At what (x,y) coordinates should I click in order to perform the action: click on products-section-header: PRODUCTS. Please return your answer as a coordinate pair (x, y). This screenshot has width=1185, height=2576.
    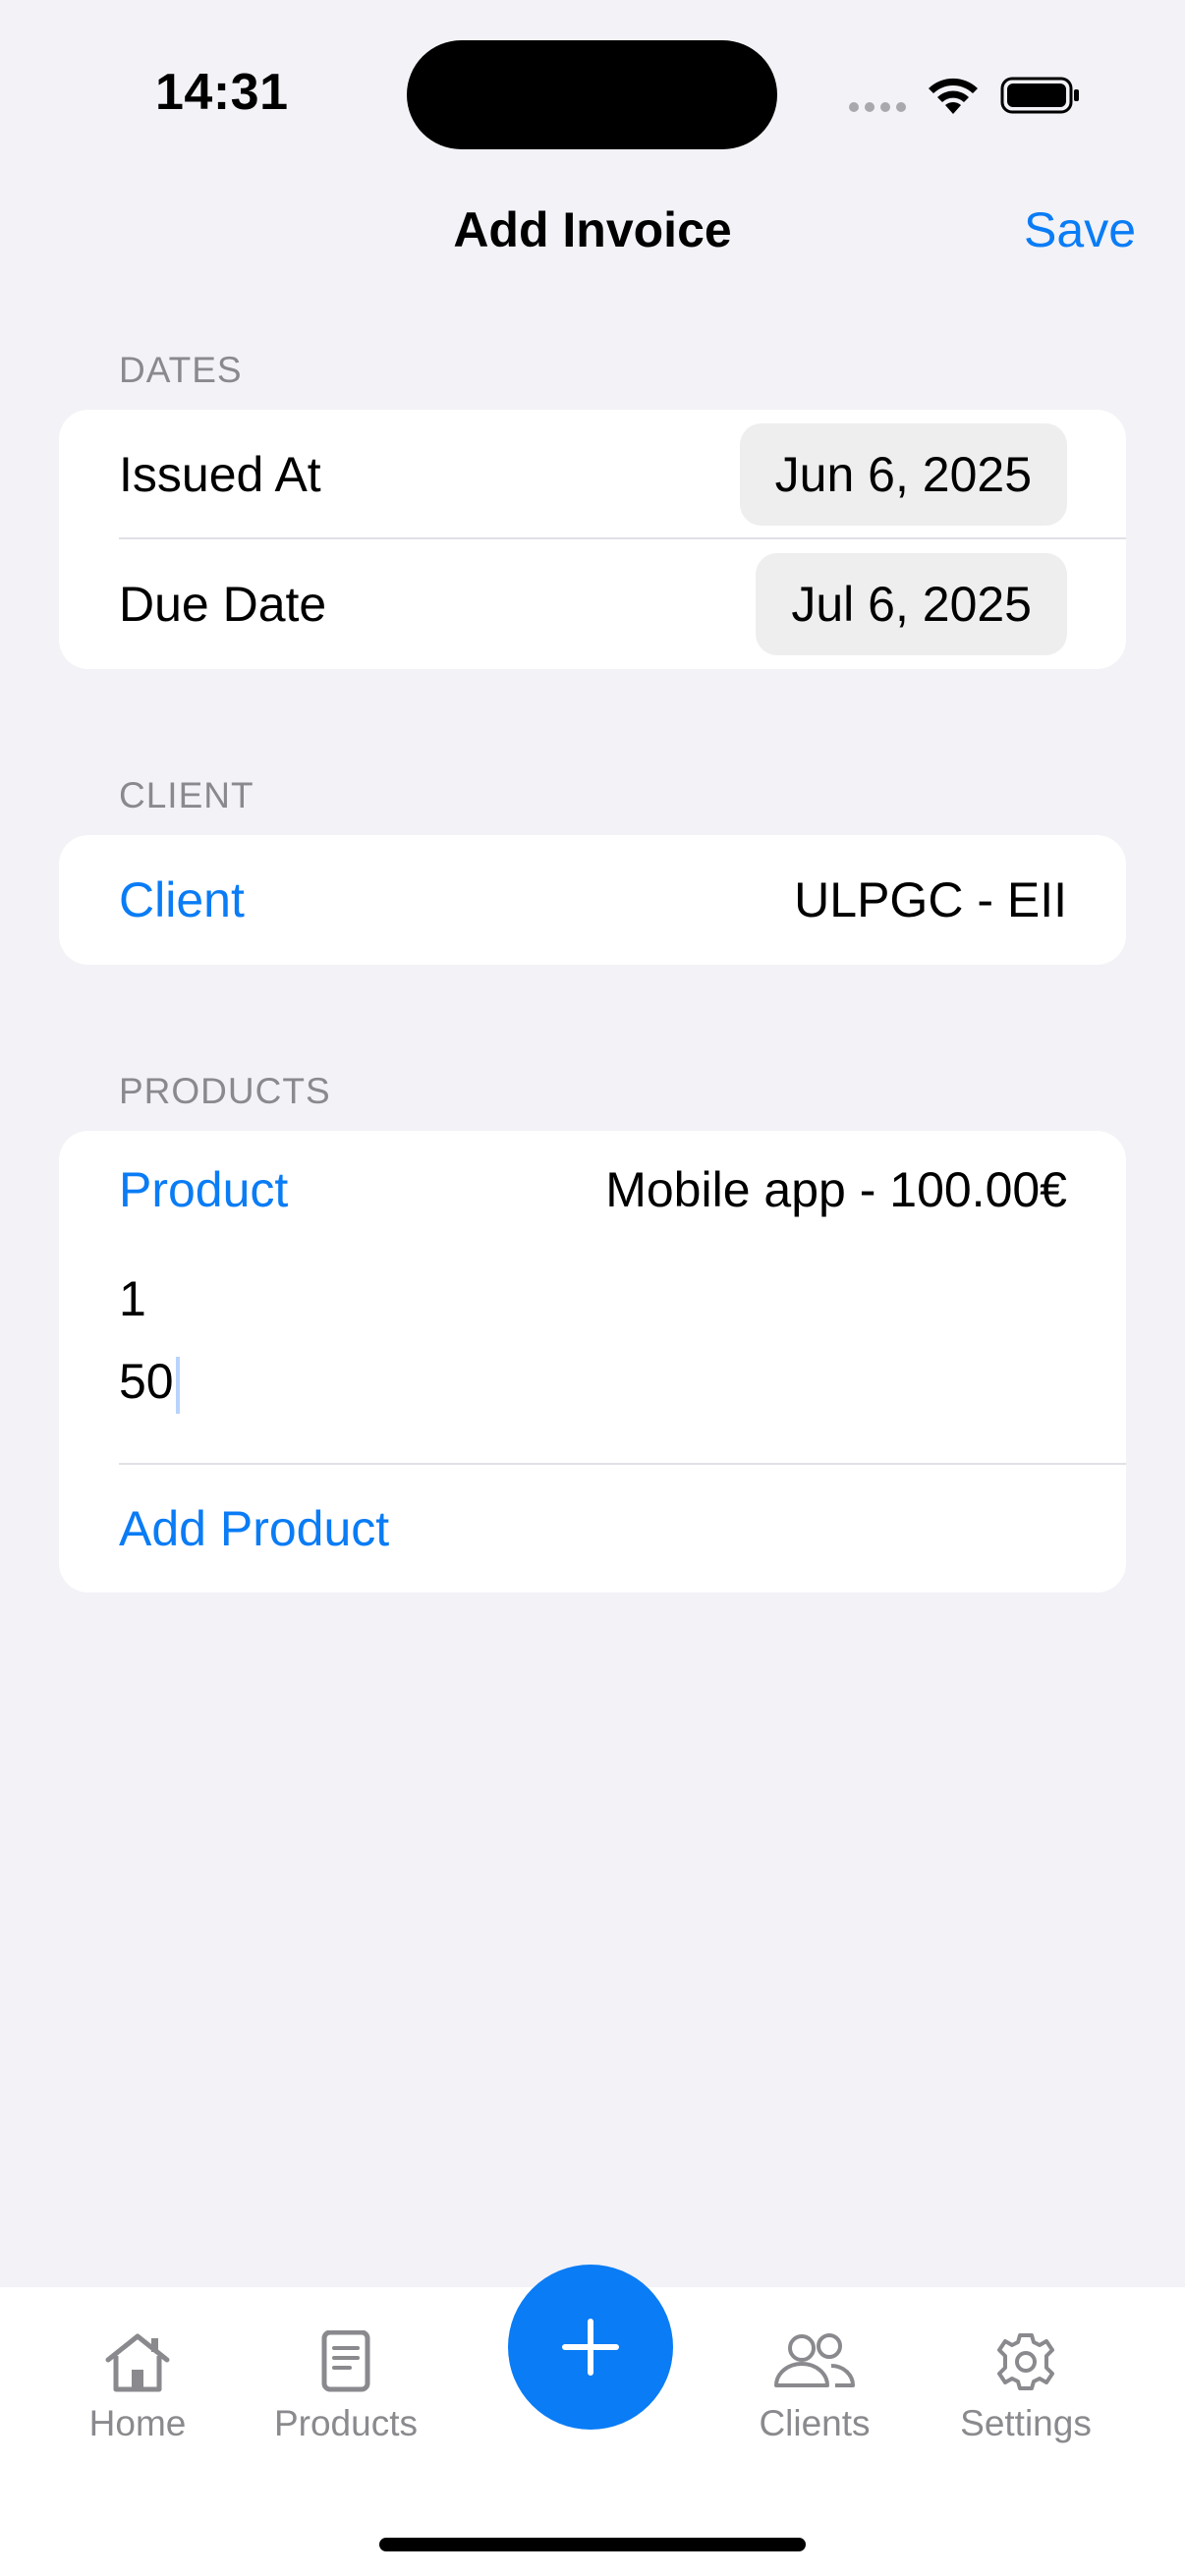
    Looking at the image, I should click on (225, 1091).